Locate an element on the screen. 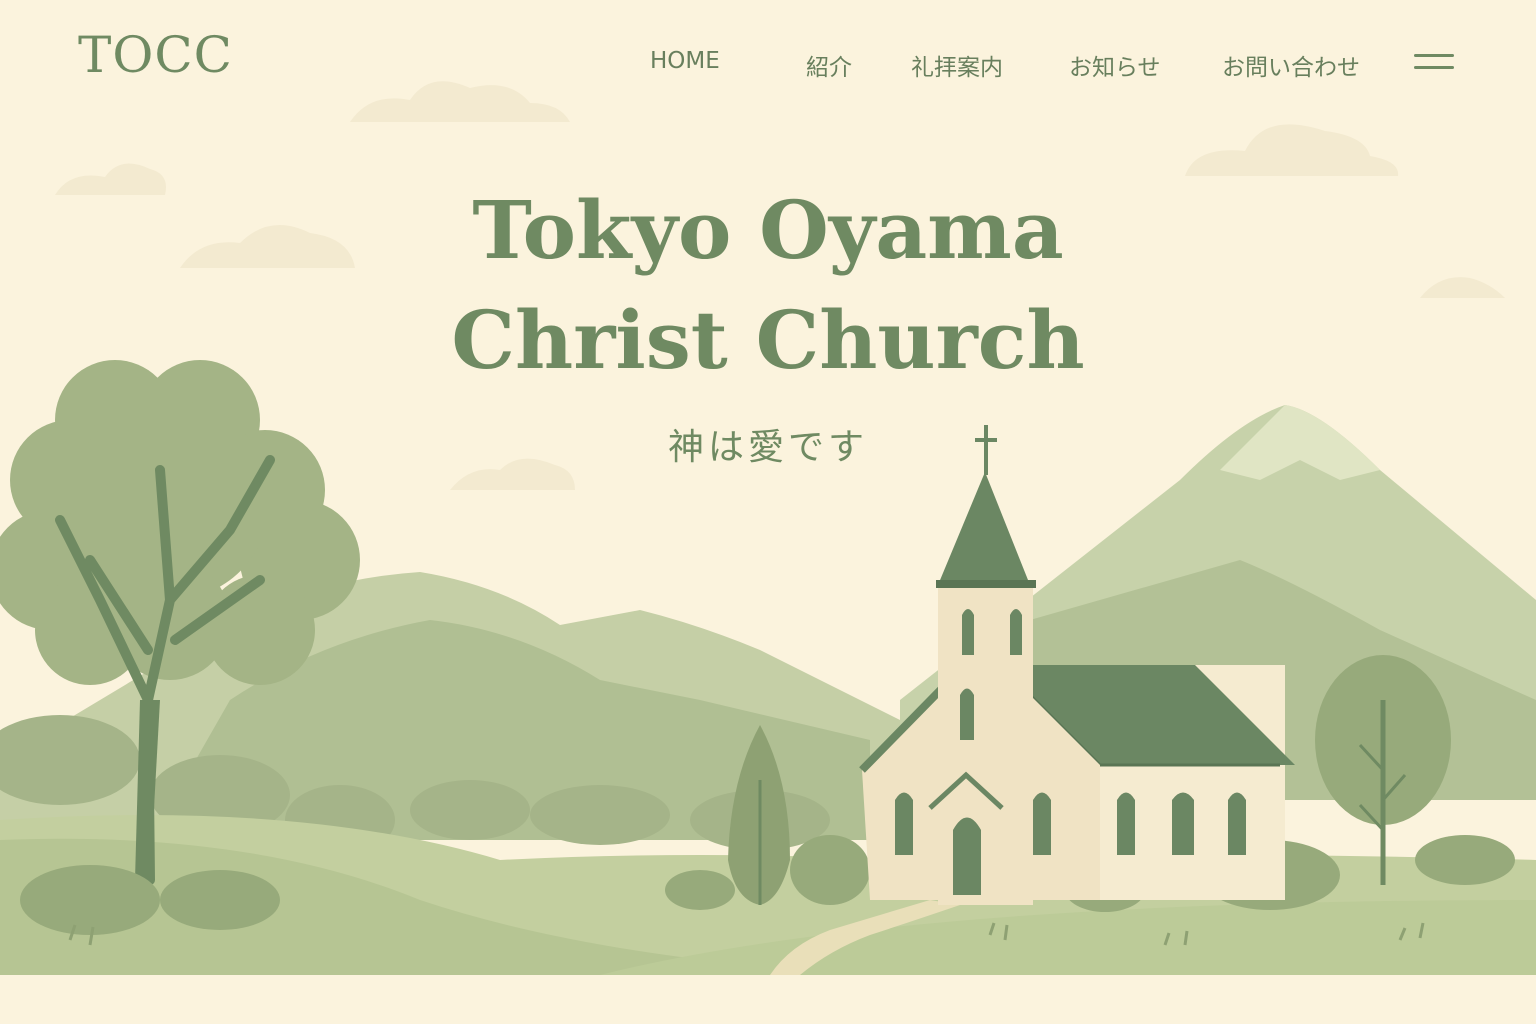  hero-subtitle: 神は愛です is located at coordinates (767, 447).